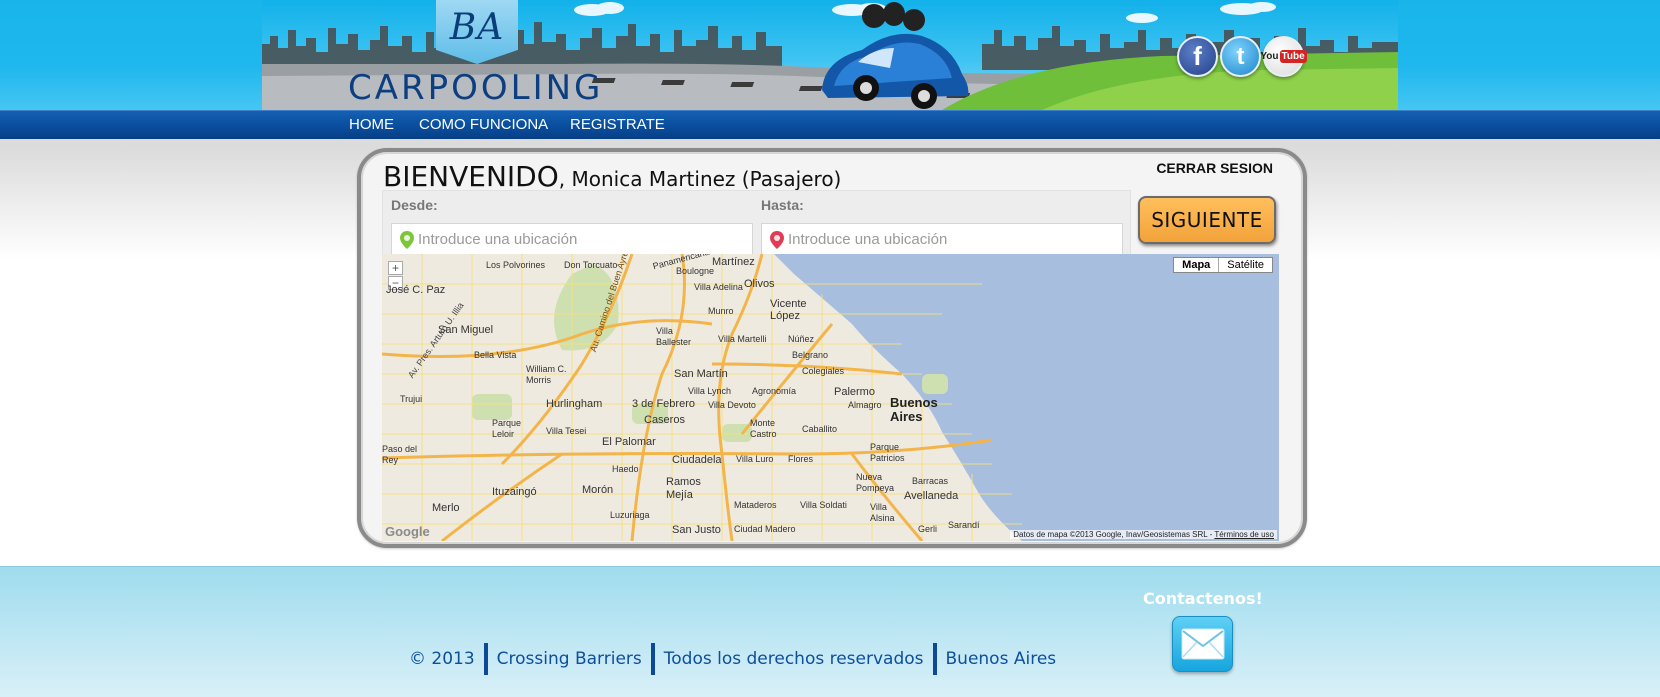 This screenshot has height=697, width=1660. Describe the element at coordinates (882, 512) in the screenshot. I see `map-label: Villa Alsina` at that location.